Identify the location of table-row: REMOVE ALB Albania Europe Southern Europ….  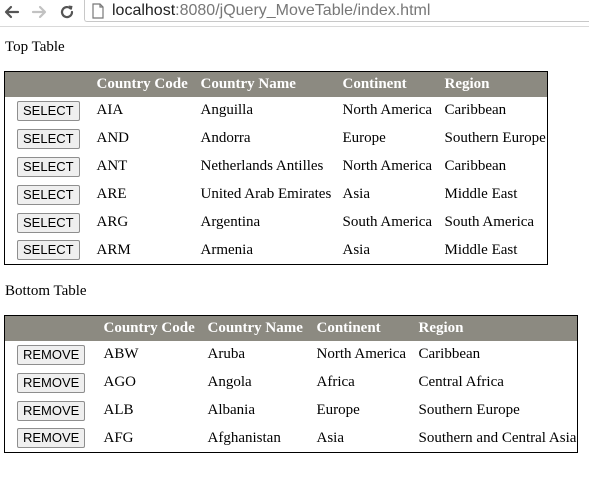
(291, 411).